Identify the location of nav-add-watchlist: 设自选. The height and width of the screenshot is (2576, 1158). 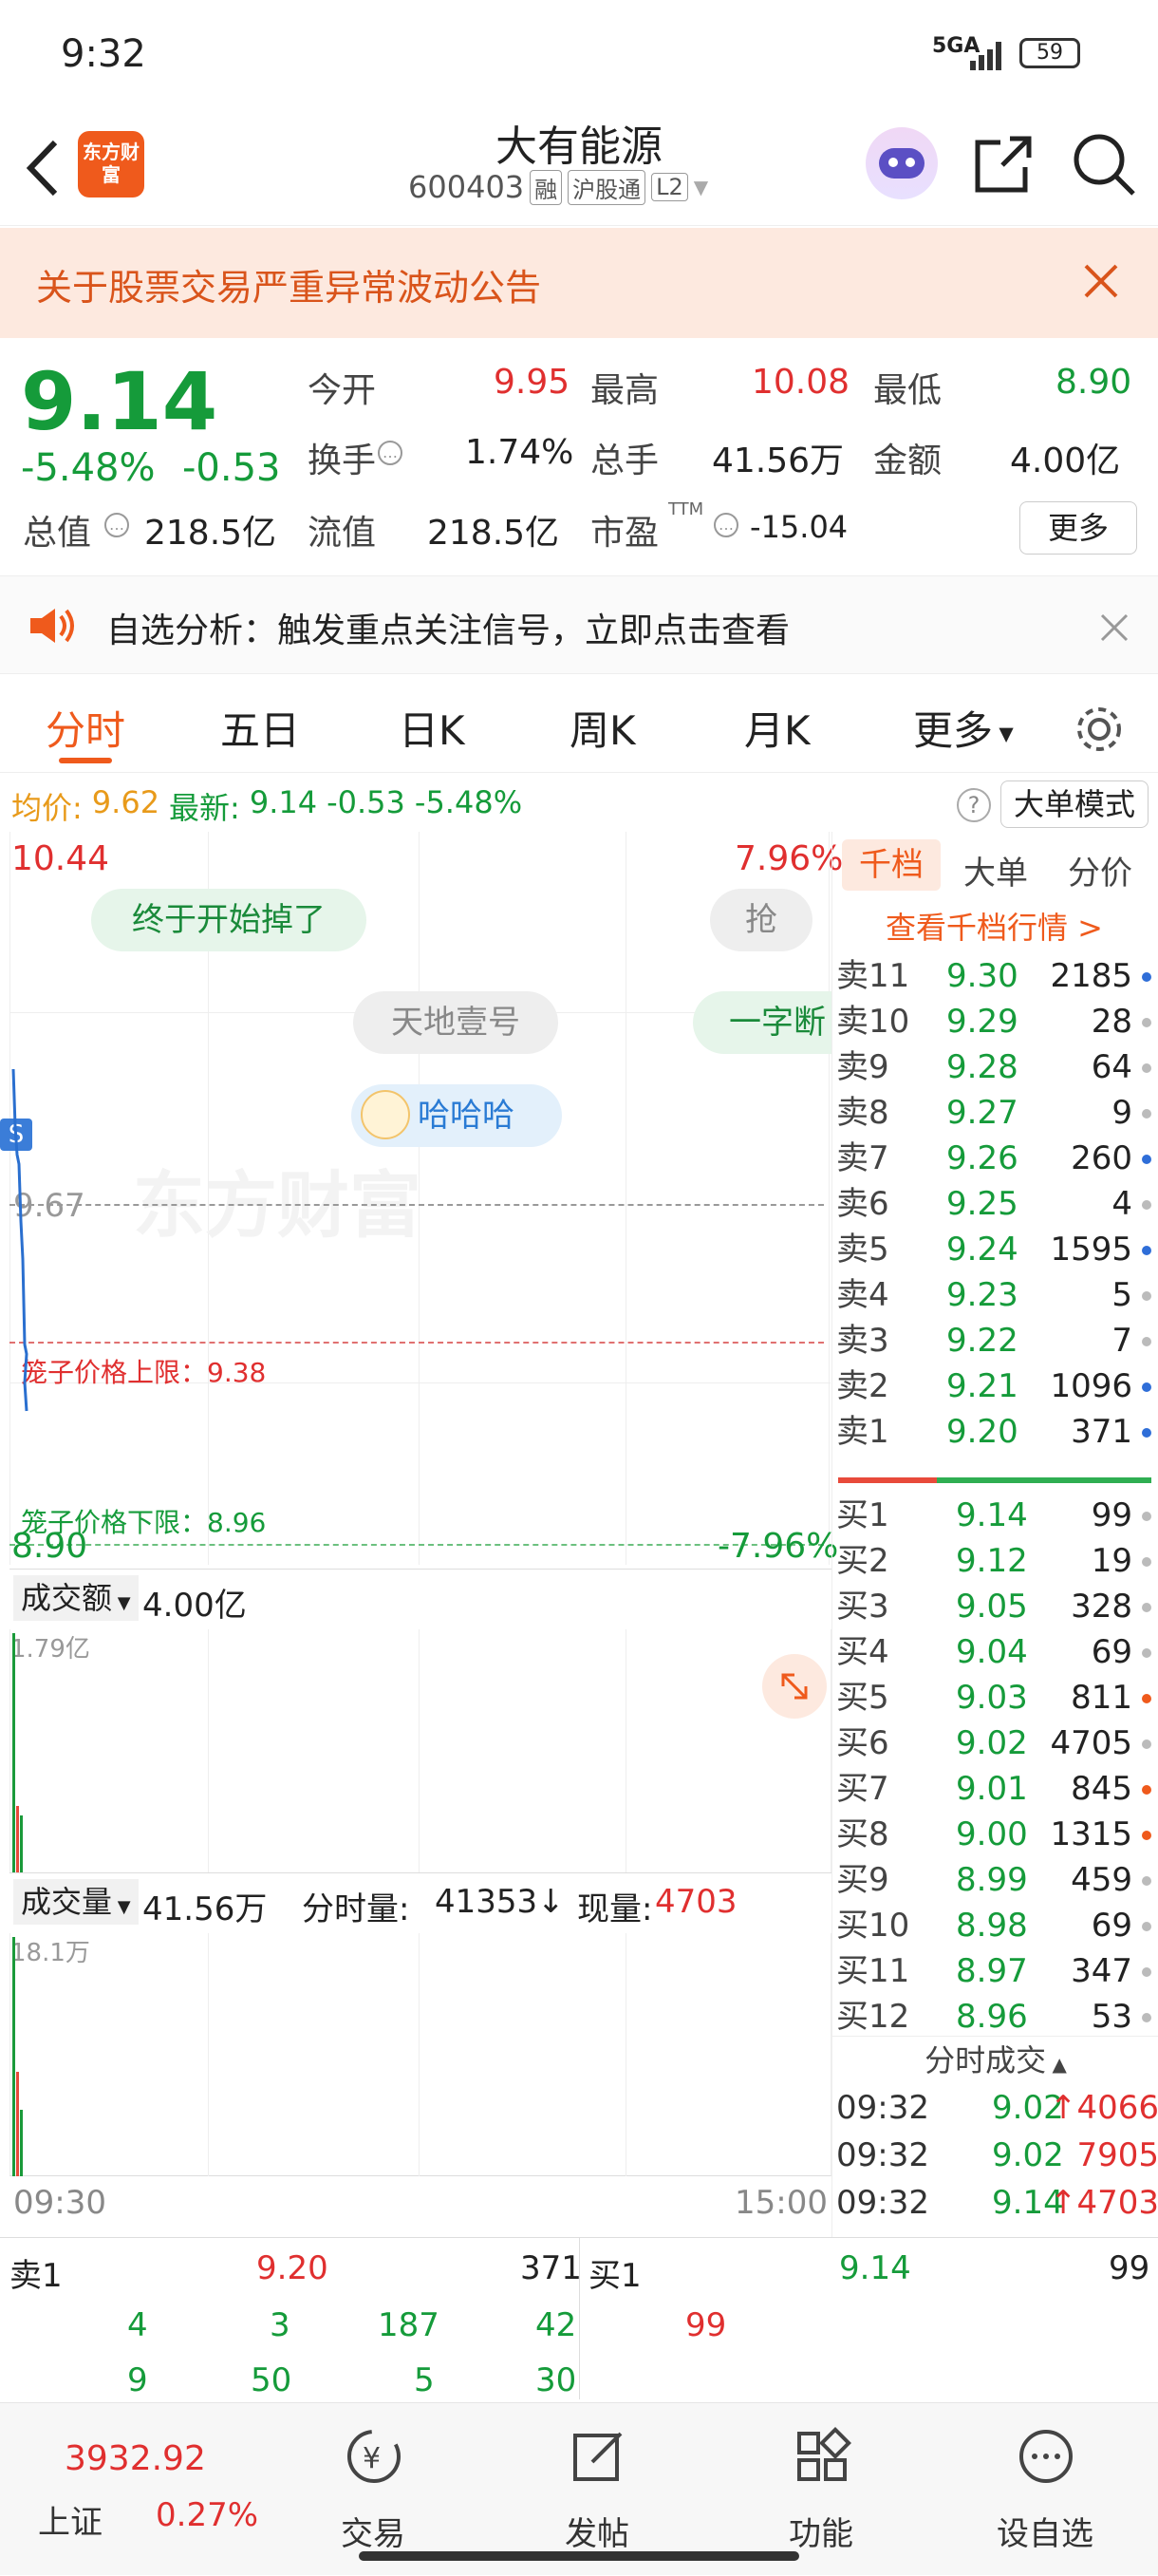
(1045, 2489).